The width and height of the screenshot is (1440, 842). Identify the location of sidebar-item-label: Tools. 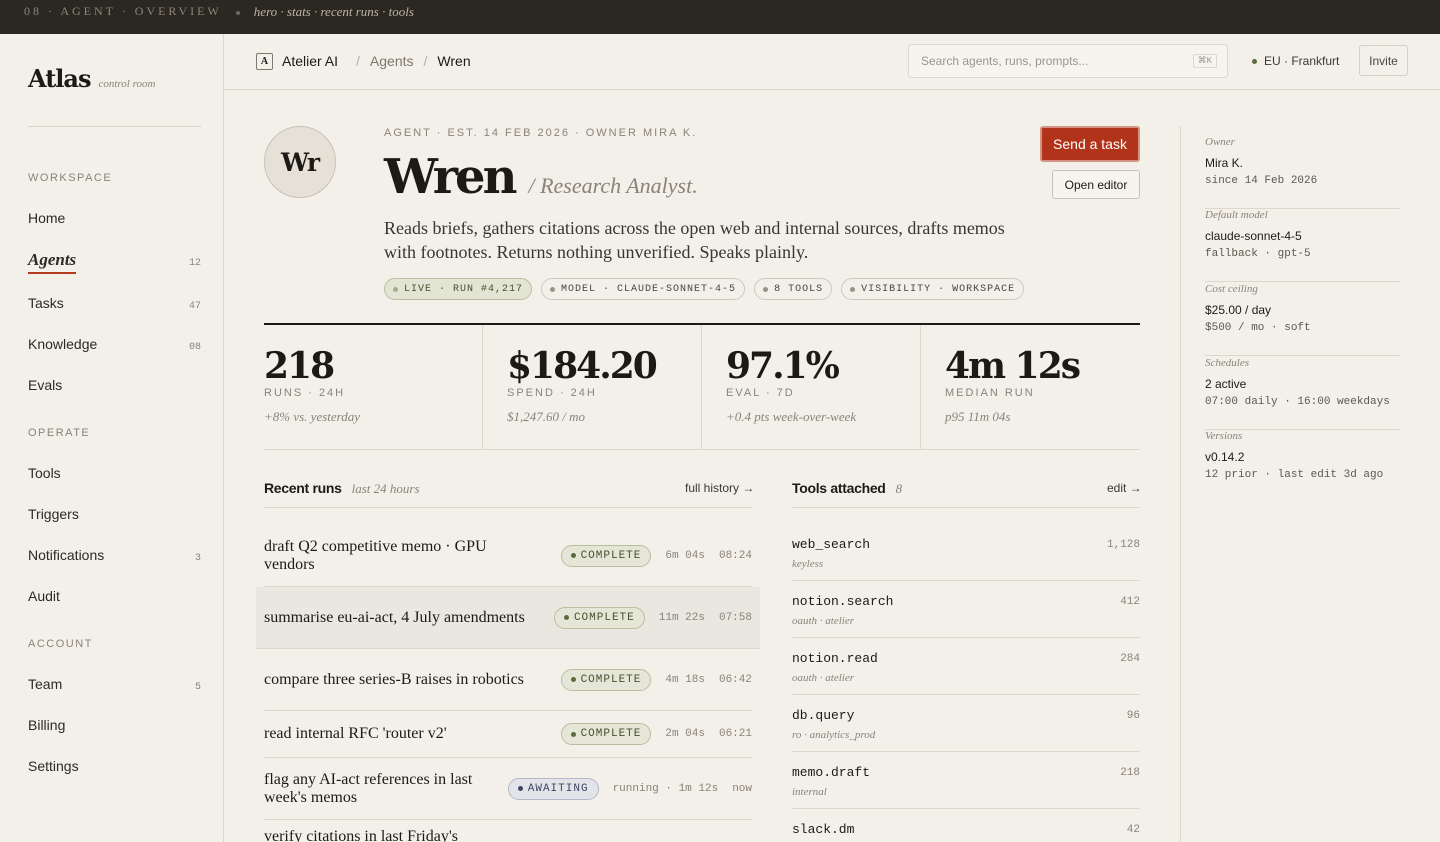
(44, 473).